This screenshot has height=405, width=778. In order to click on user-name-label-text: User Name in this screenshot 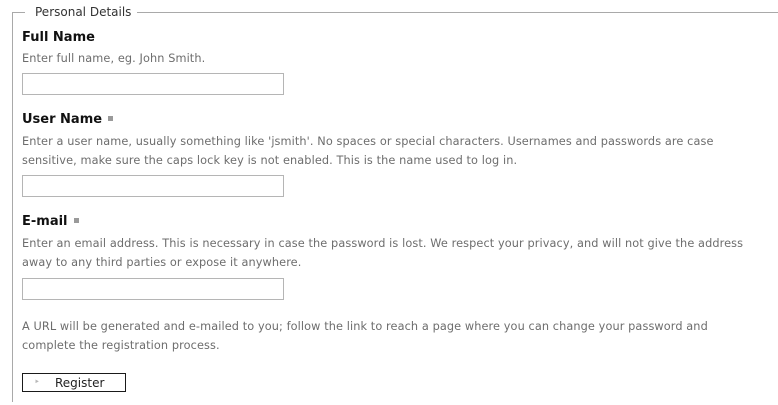, I will do `click(62, 119)`.